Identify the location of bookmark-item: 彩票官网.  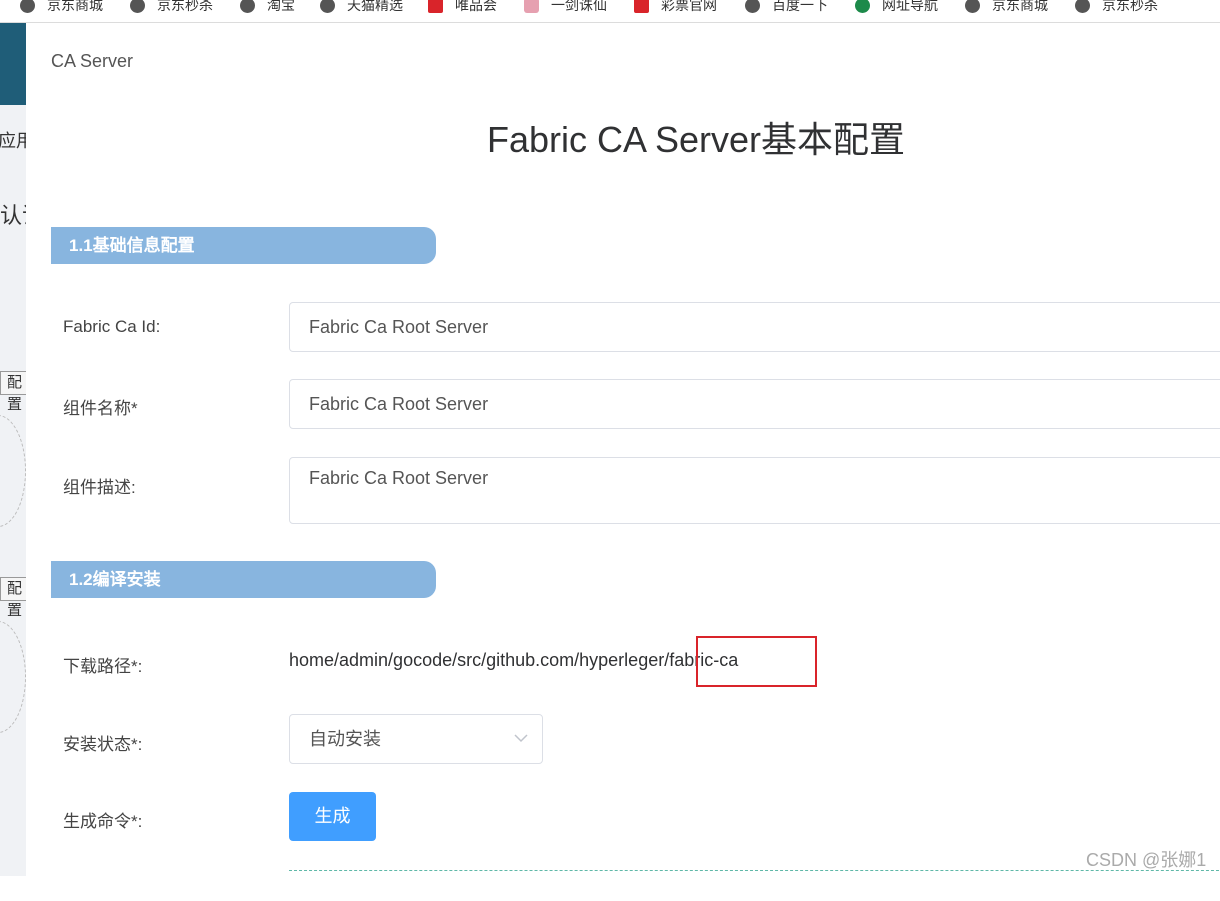
(675, 8).